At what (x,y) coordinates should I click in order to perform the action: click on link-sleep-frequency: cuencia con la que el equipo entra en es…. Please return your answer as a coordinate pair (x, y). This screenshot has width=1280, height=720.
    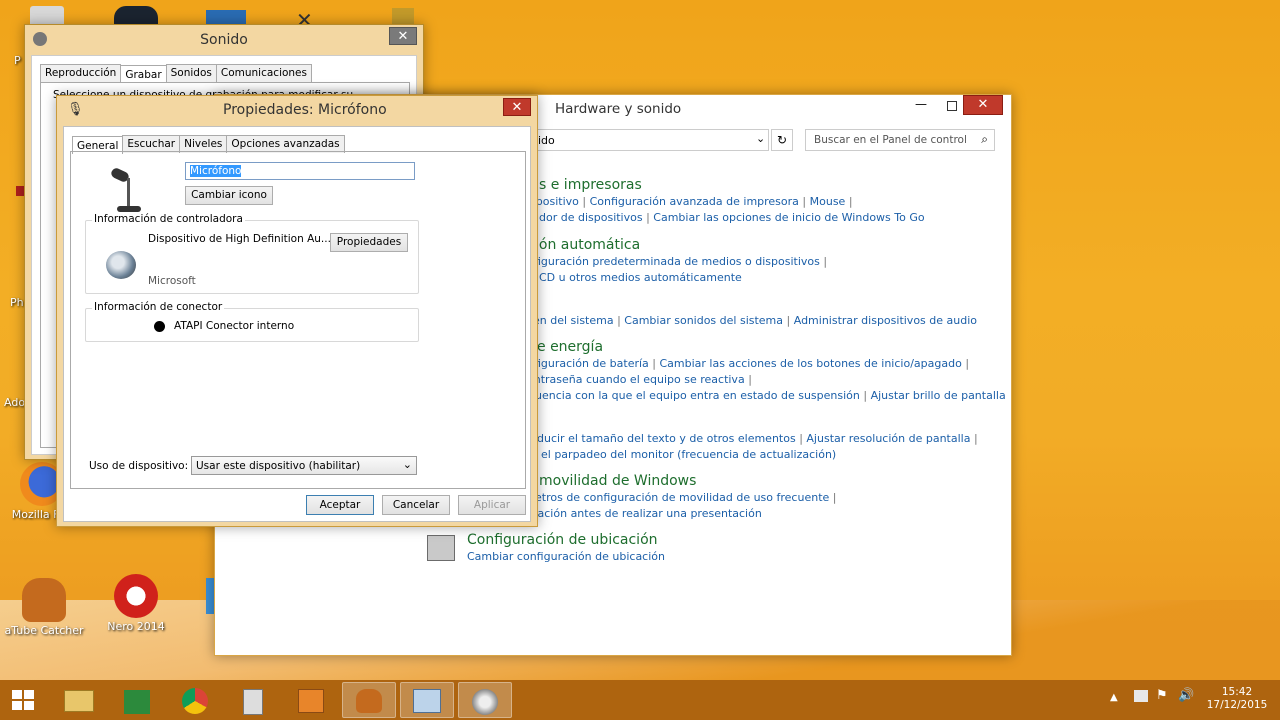
    Looking at the image, I should click on (694, 395).